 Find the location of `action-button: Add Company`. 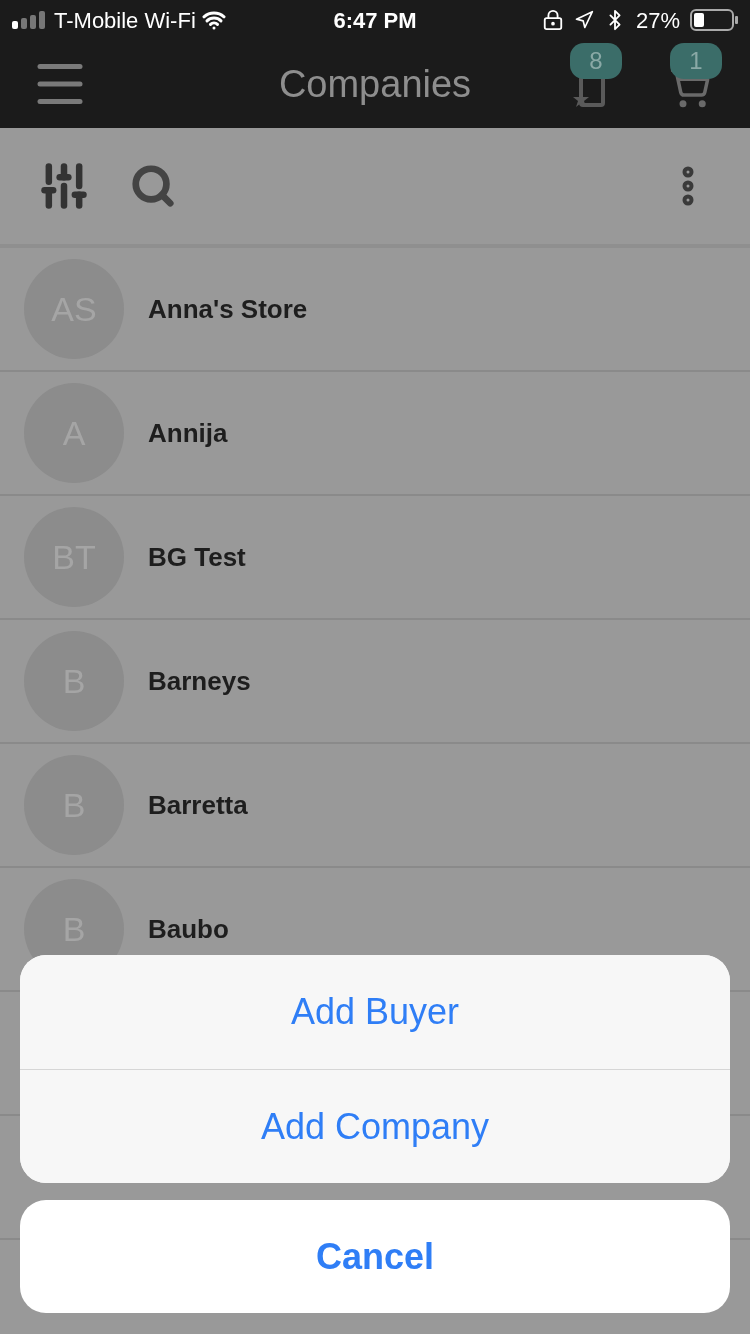

action-button: Add Company is located at coordinates (375, 1126).